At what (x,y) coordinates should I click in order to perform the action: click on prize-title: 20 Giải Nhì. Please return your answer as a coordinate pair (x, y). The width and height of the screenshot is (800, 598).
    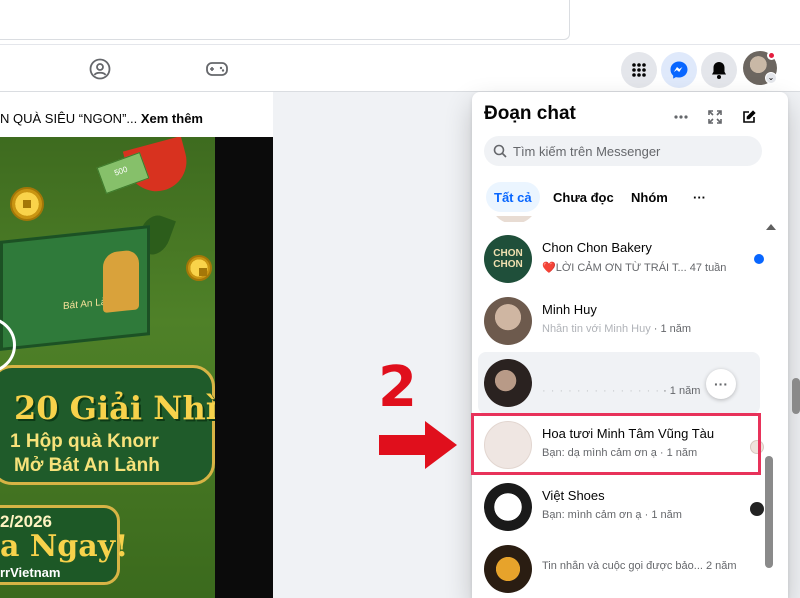
    Looking at the image, I should click on (114, 408).